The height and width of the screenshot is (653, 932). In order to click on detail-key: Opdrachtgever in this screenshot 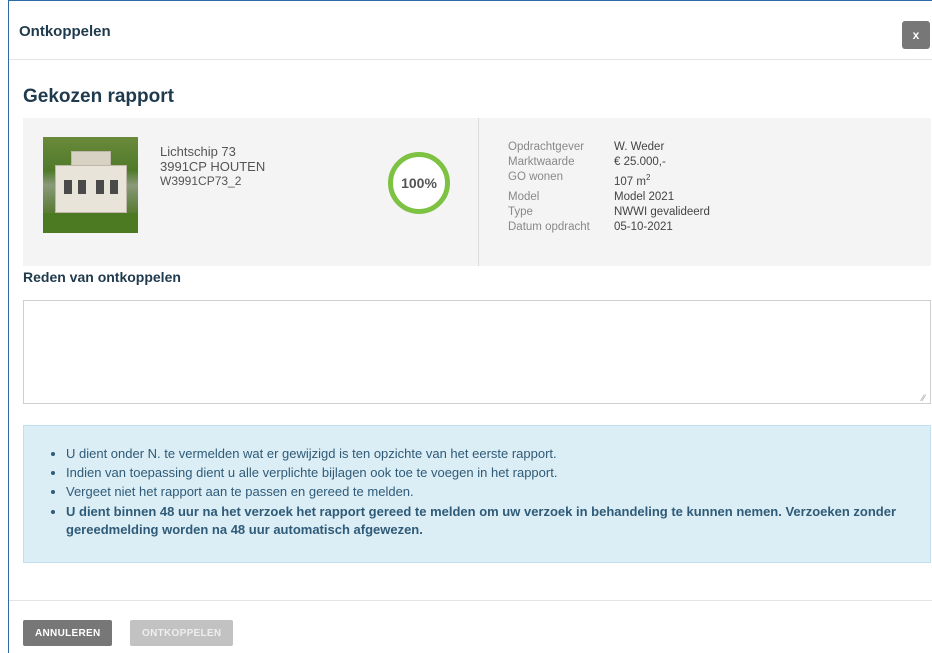, I will do `click(546, 147)`.